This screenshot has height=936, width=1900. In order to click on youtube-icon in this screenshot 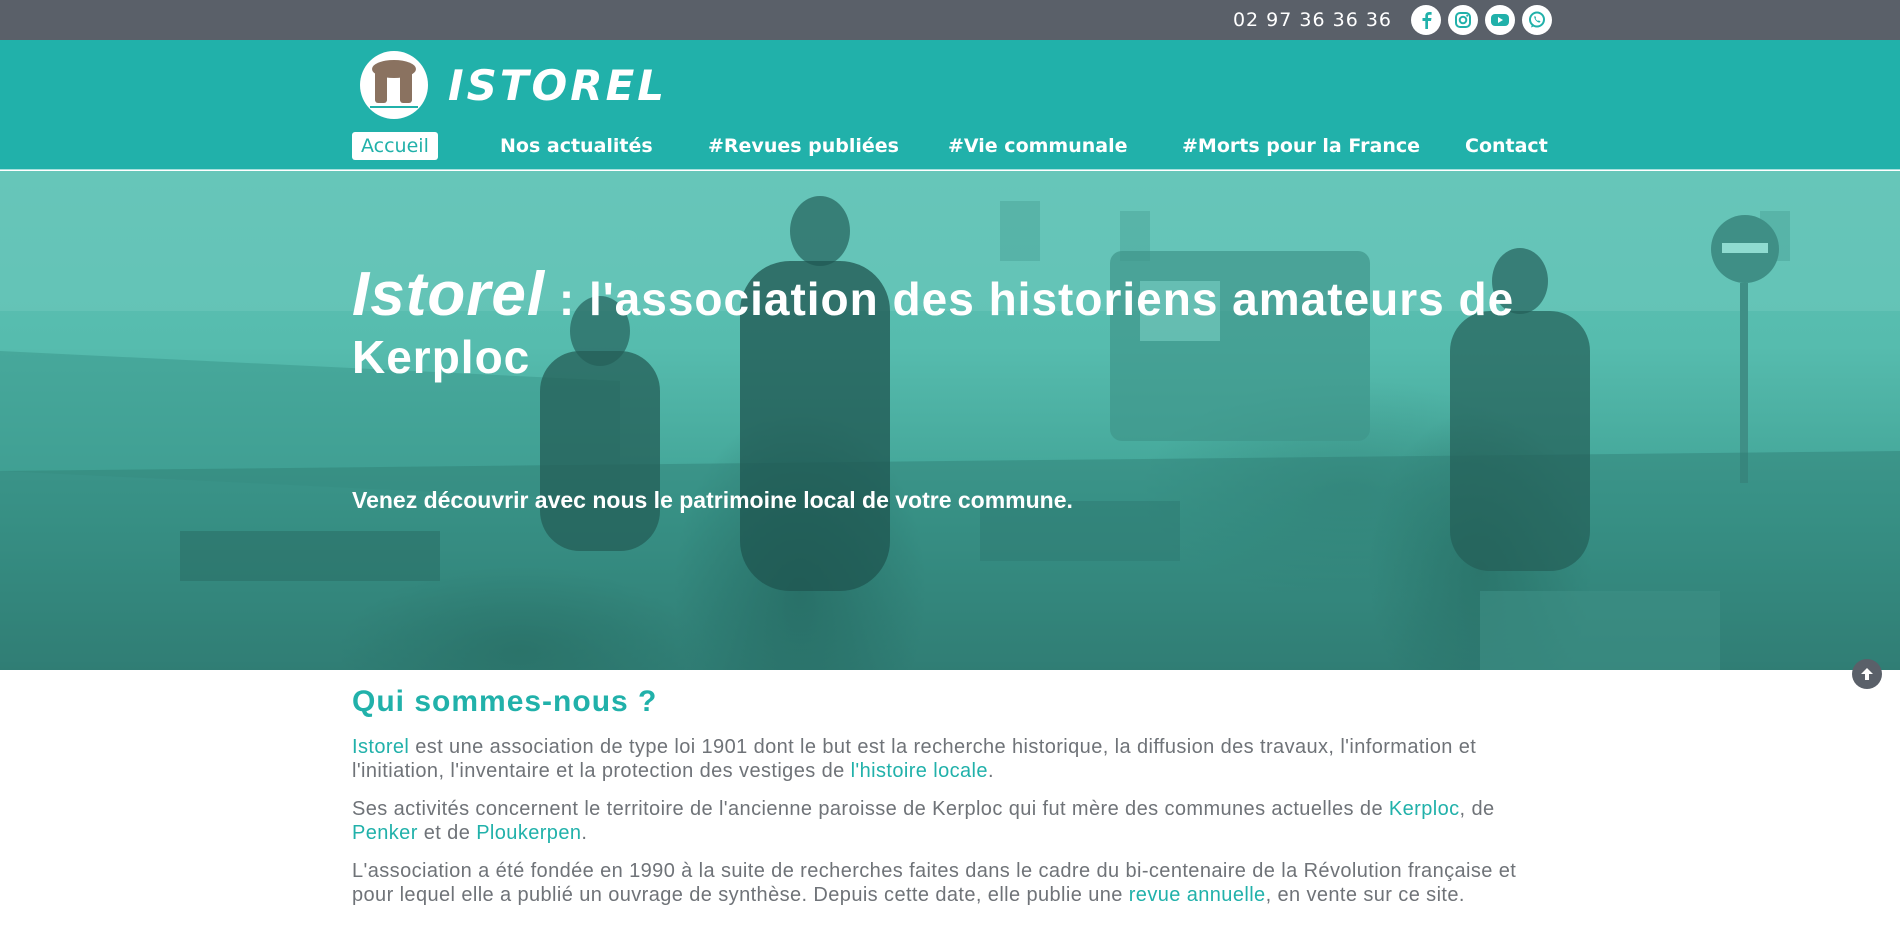, I will do `click(1500, 20)`.